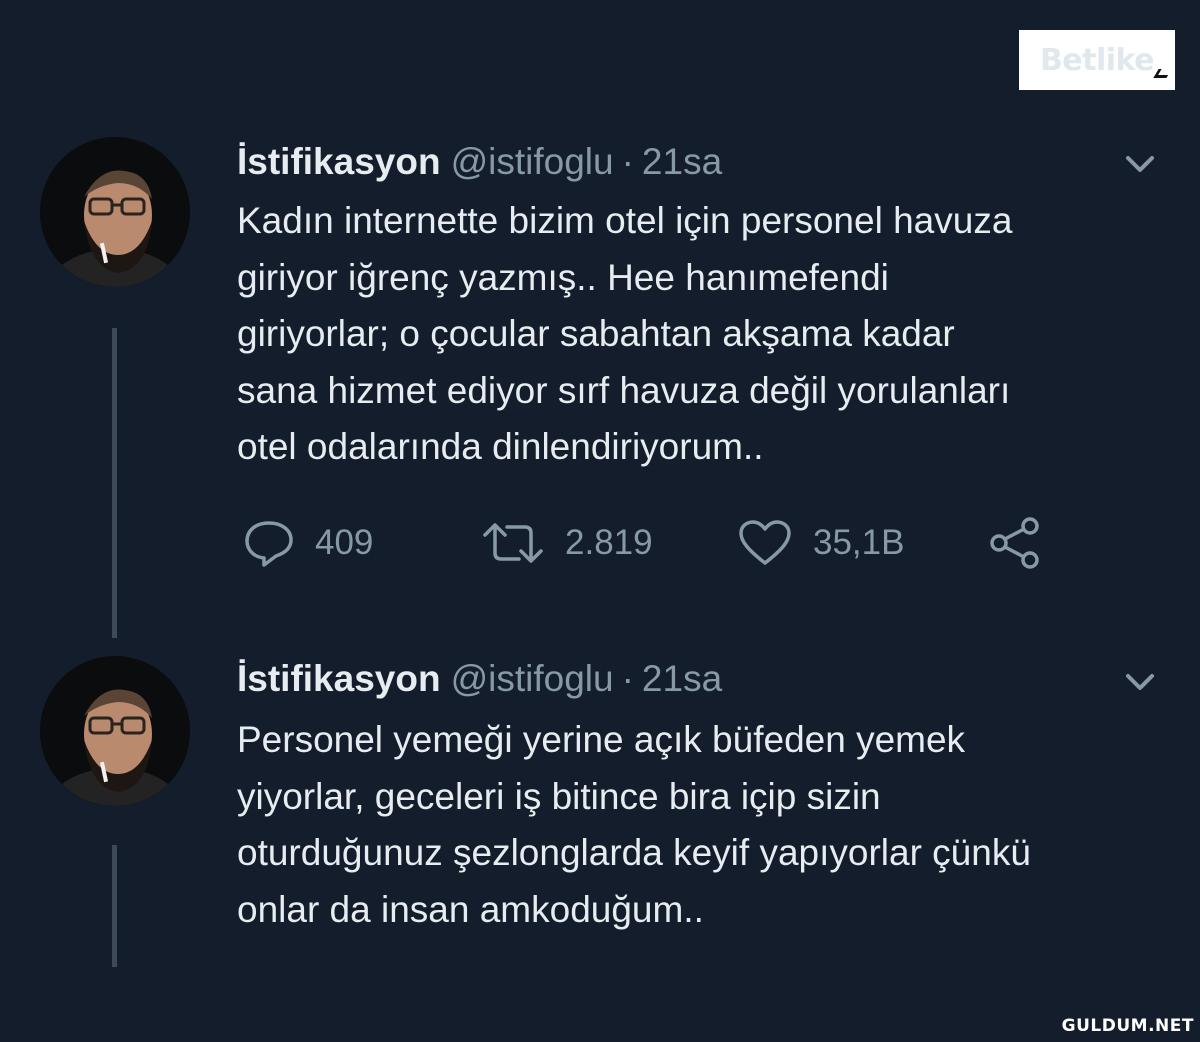 The height and width of the screenshot is (1042, 1200). I want to click on retweet-icon, so click(513, 543).